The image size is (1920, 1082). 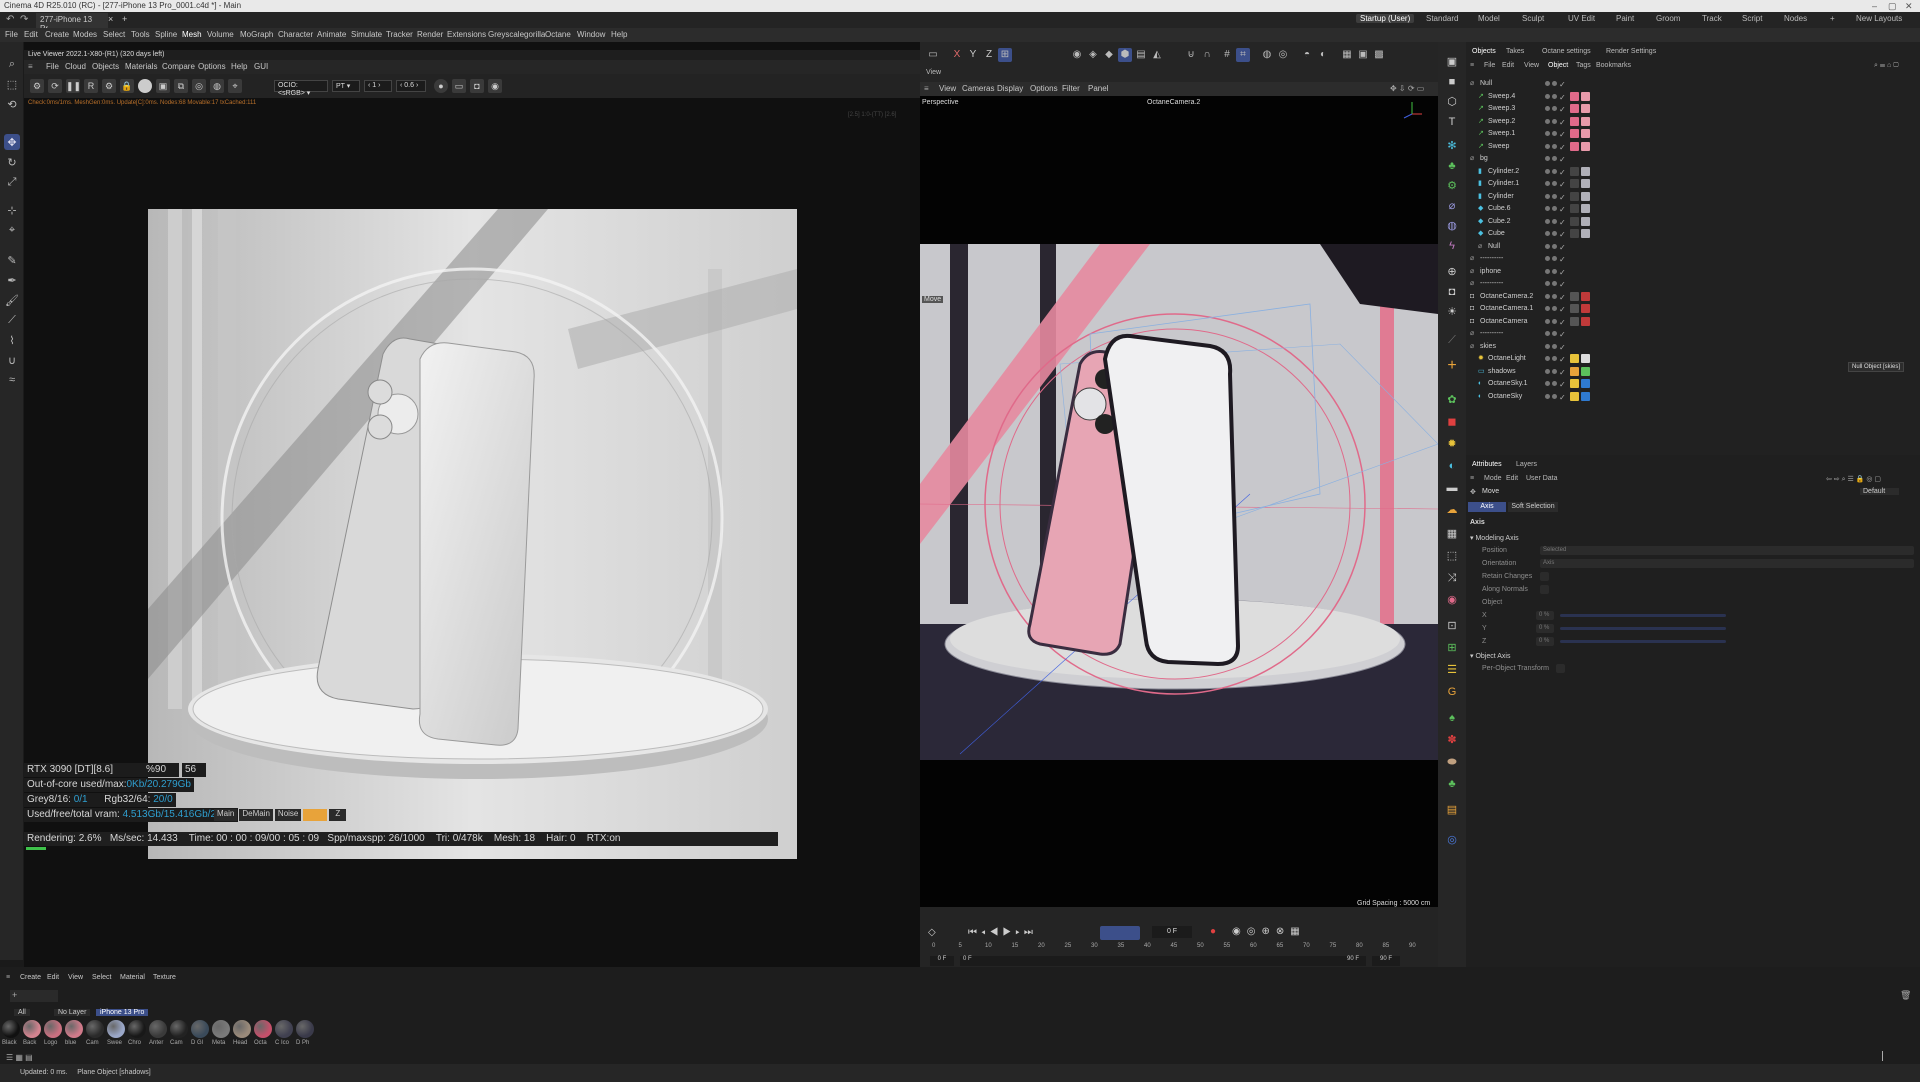 What do you see at coordinates (12, 380) in the screenshot?
I see `sculpt-icon: ≈` at bounding box center [12, 380].